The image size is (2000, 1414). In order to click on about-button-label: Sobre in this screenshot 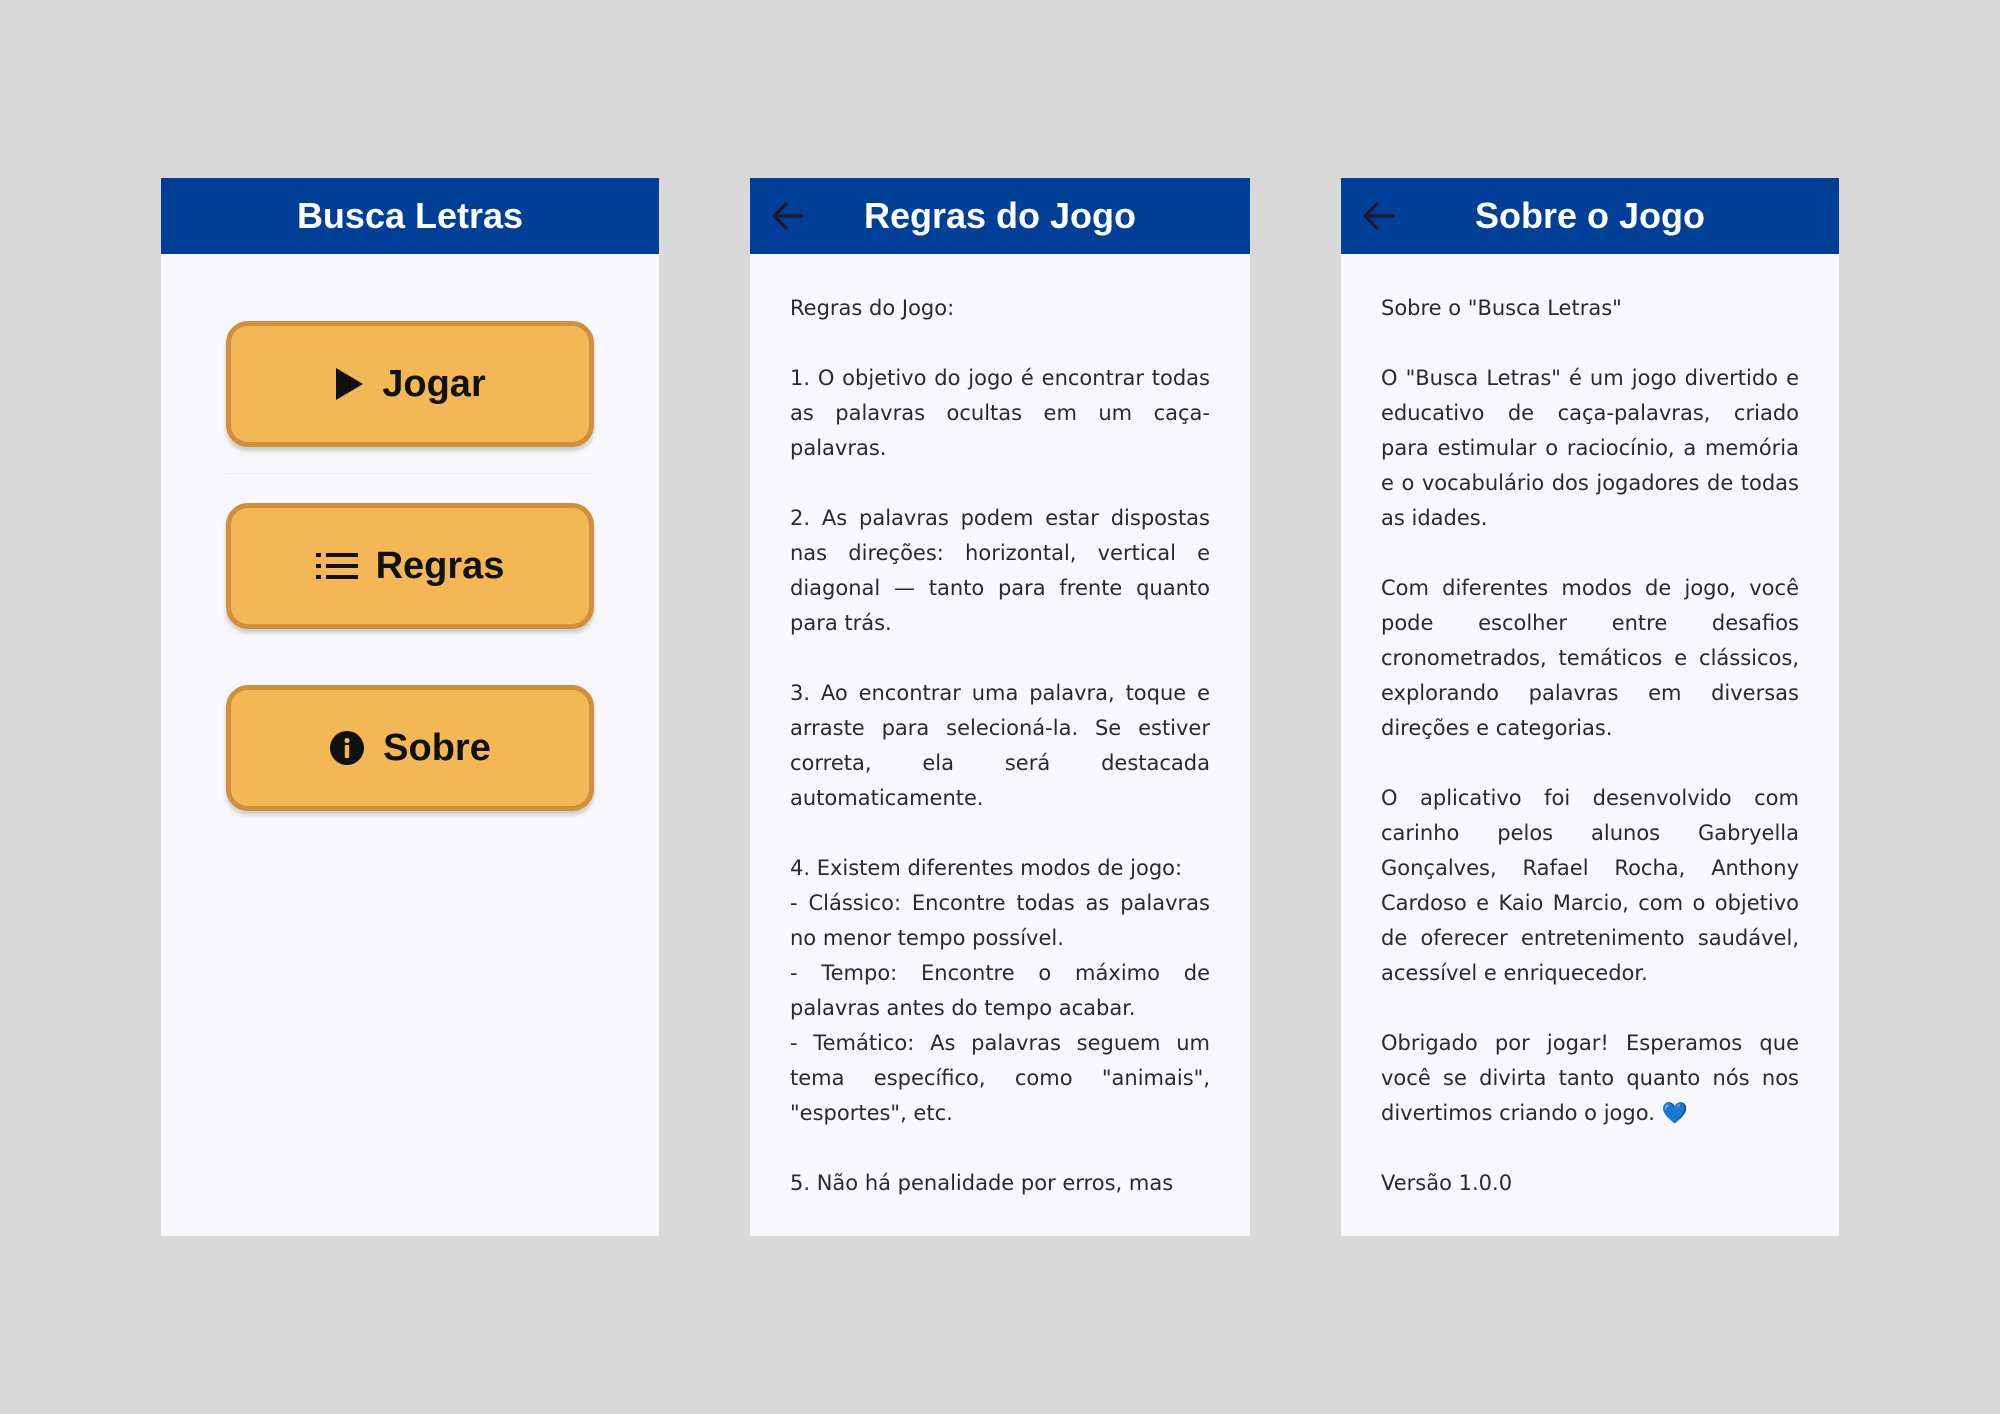, I will do `click(437, 747)`.